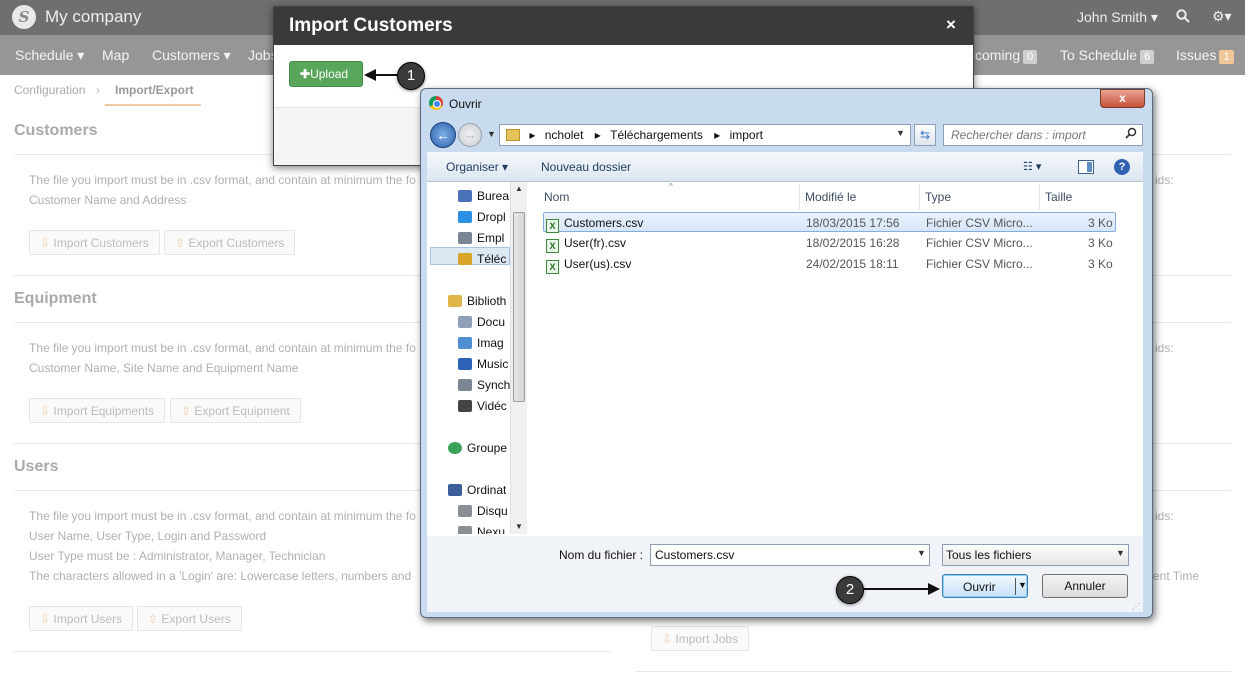 The width and height of the screenshot is (1245, 686). Describe the element at coordinates (556, 197) in the screenshot. I see `column-name: Nom` at that location.